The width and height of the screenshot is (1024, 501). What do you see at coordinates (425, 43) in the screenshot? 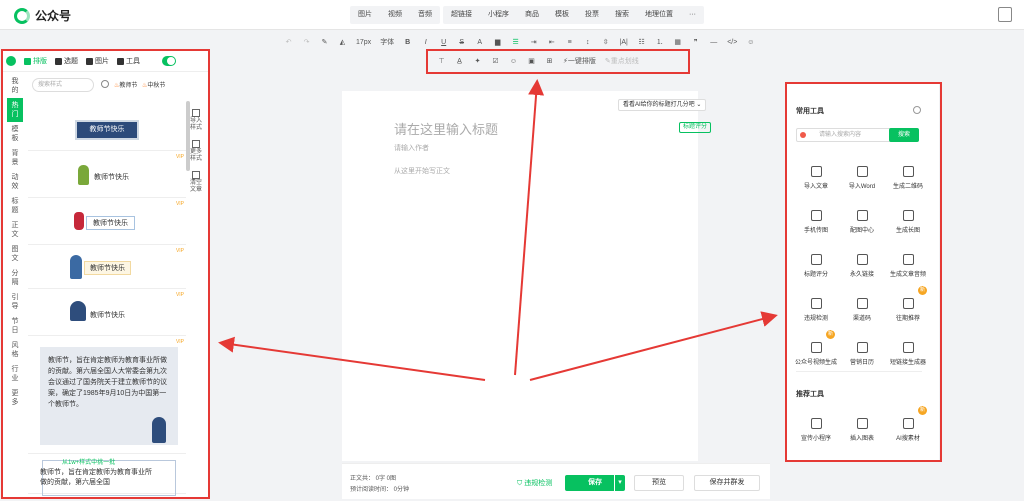
I see `italic-button: I` at bounding box center [425, 43].